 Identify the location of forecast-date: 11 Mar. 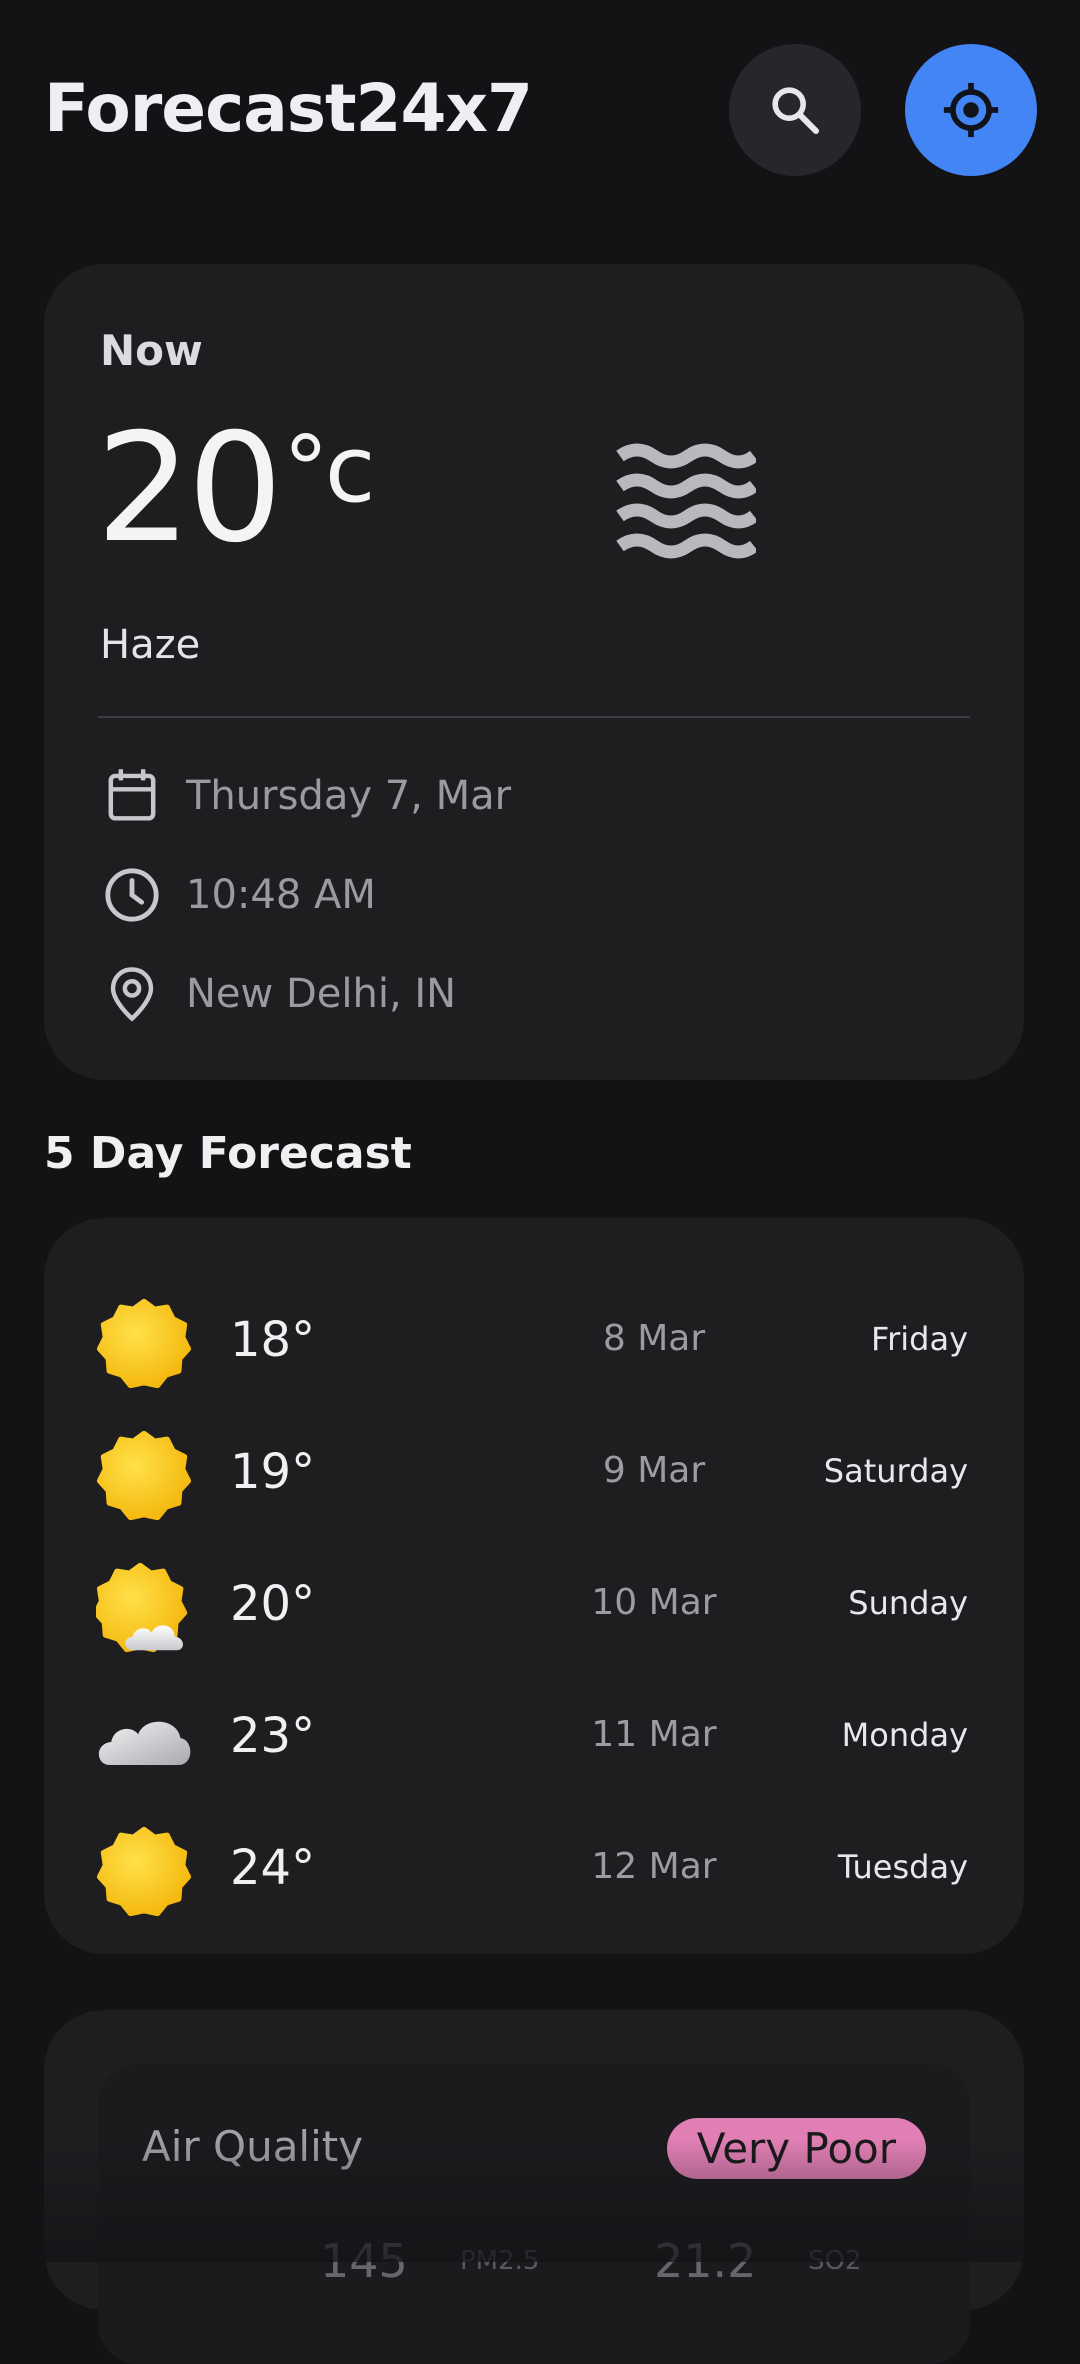
(654, 1734).